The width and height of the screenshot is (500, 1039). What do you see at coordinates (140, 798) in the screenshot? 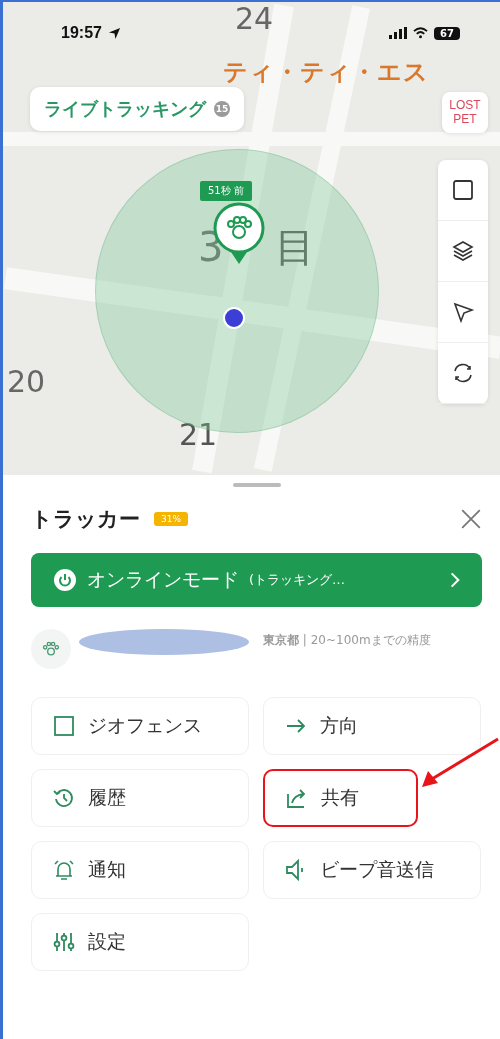
I see `action-button: 履歴` at bounding box center [140, 798].